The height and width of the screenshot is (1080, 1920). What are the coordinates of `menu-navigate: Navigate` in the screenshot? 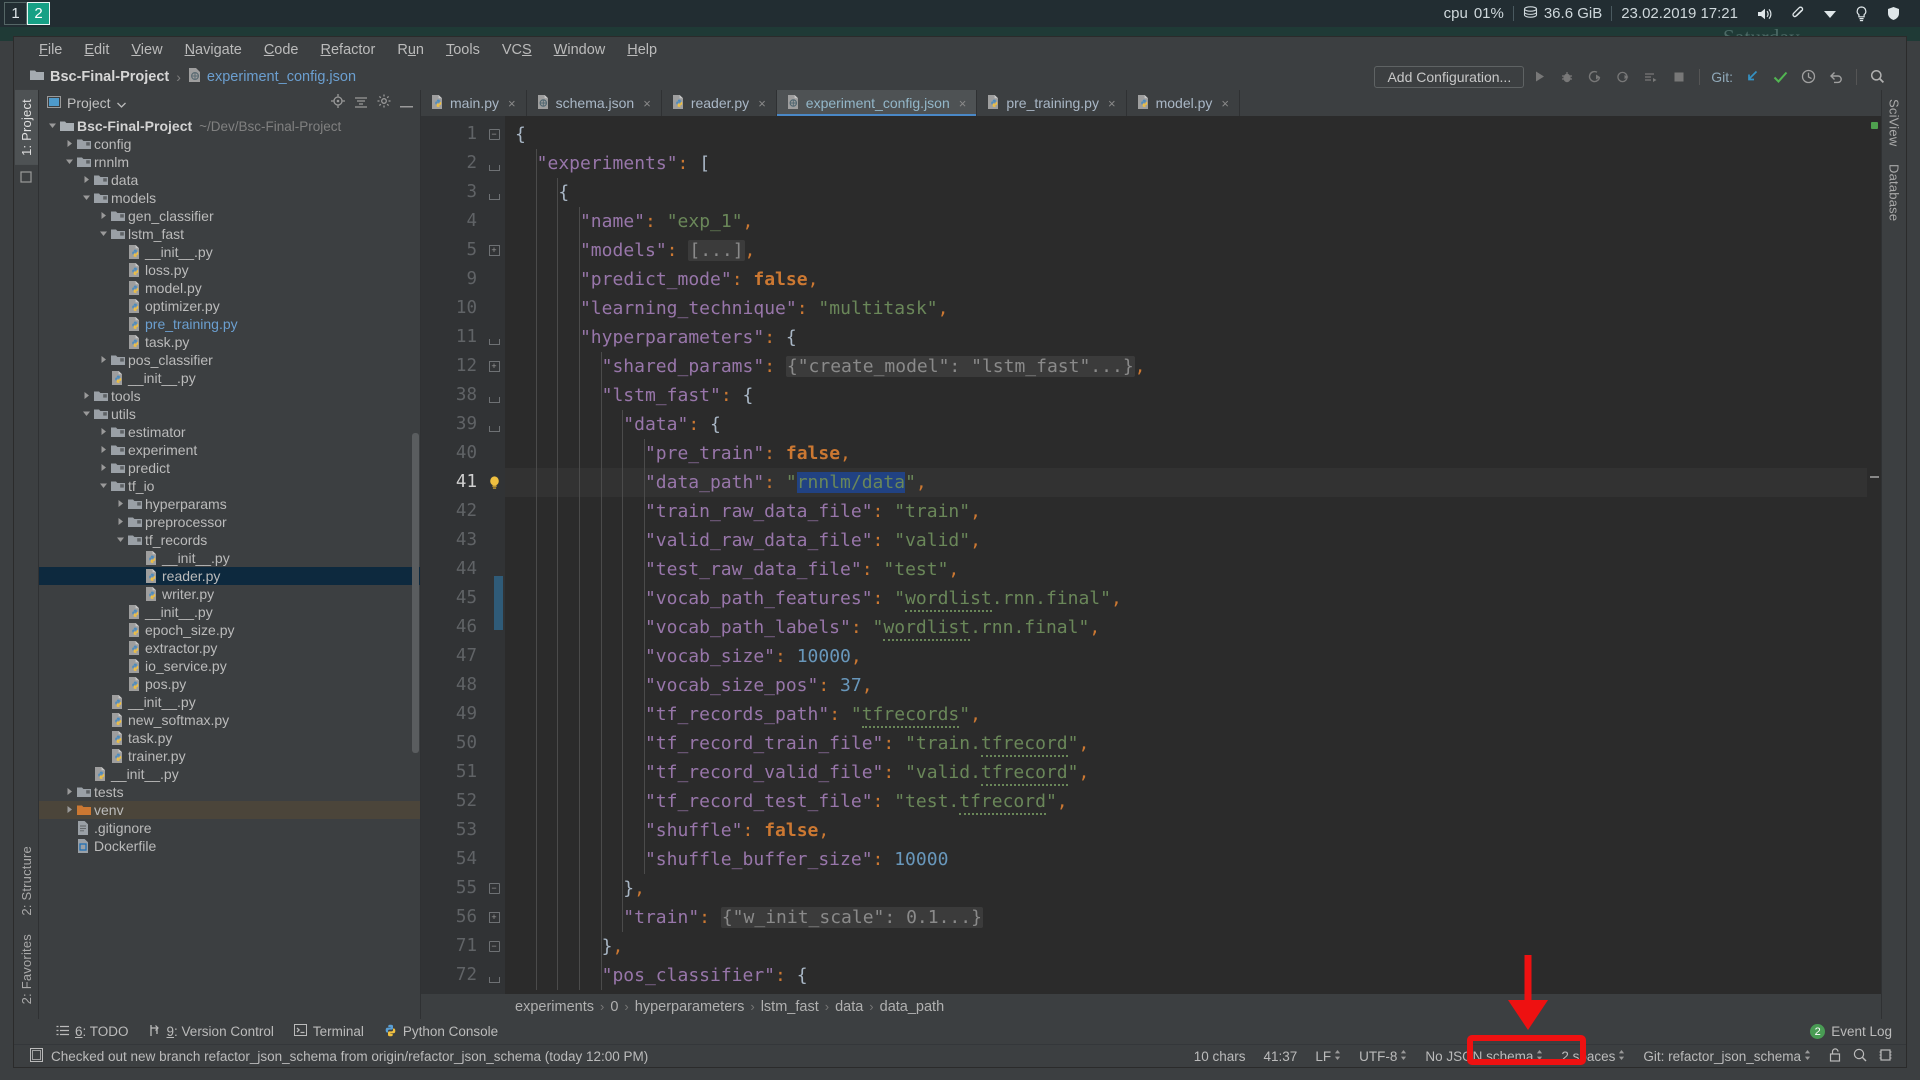 It's located at (213, 50).